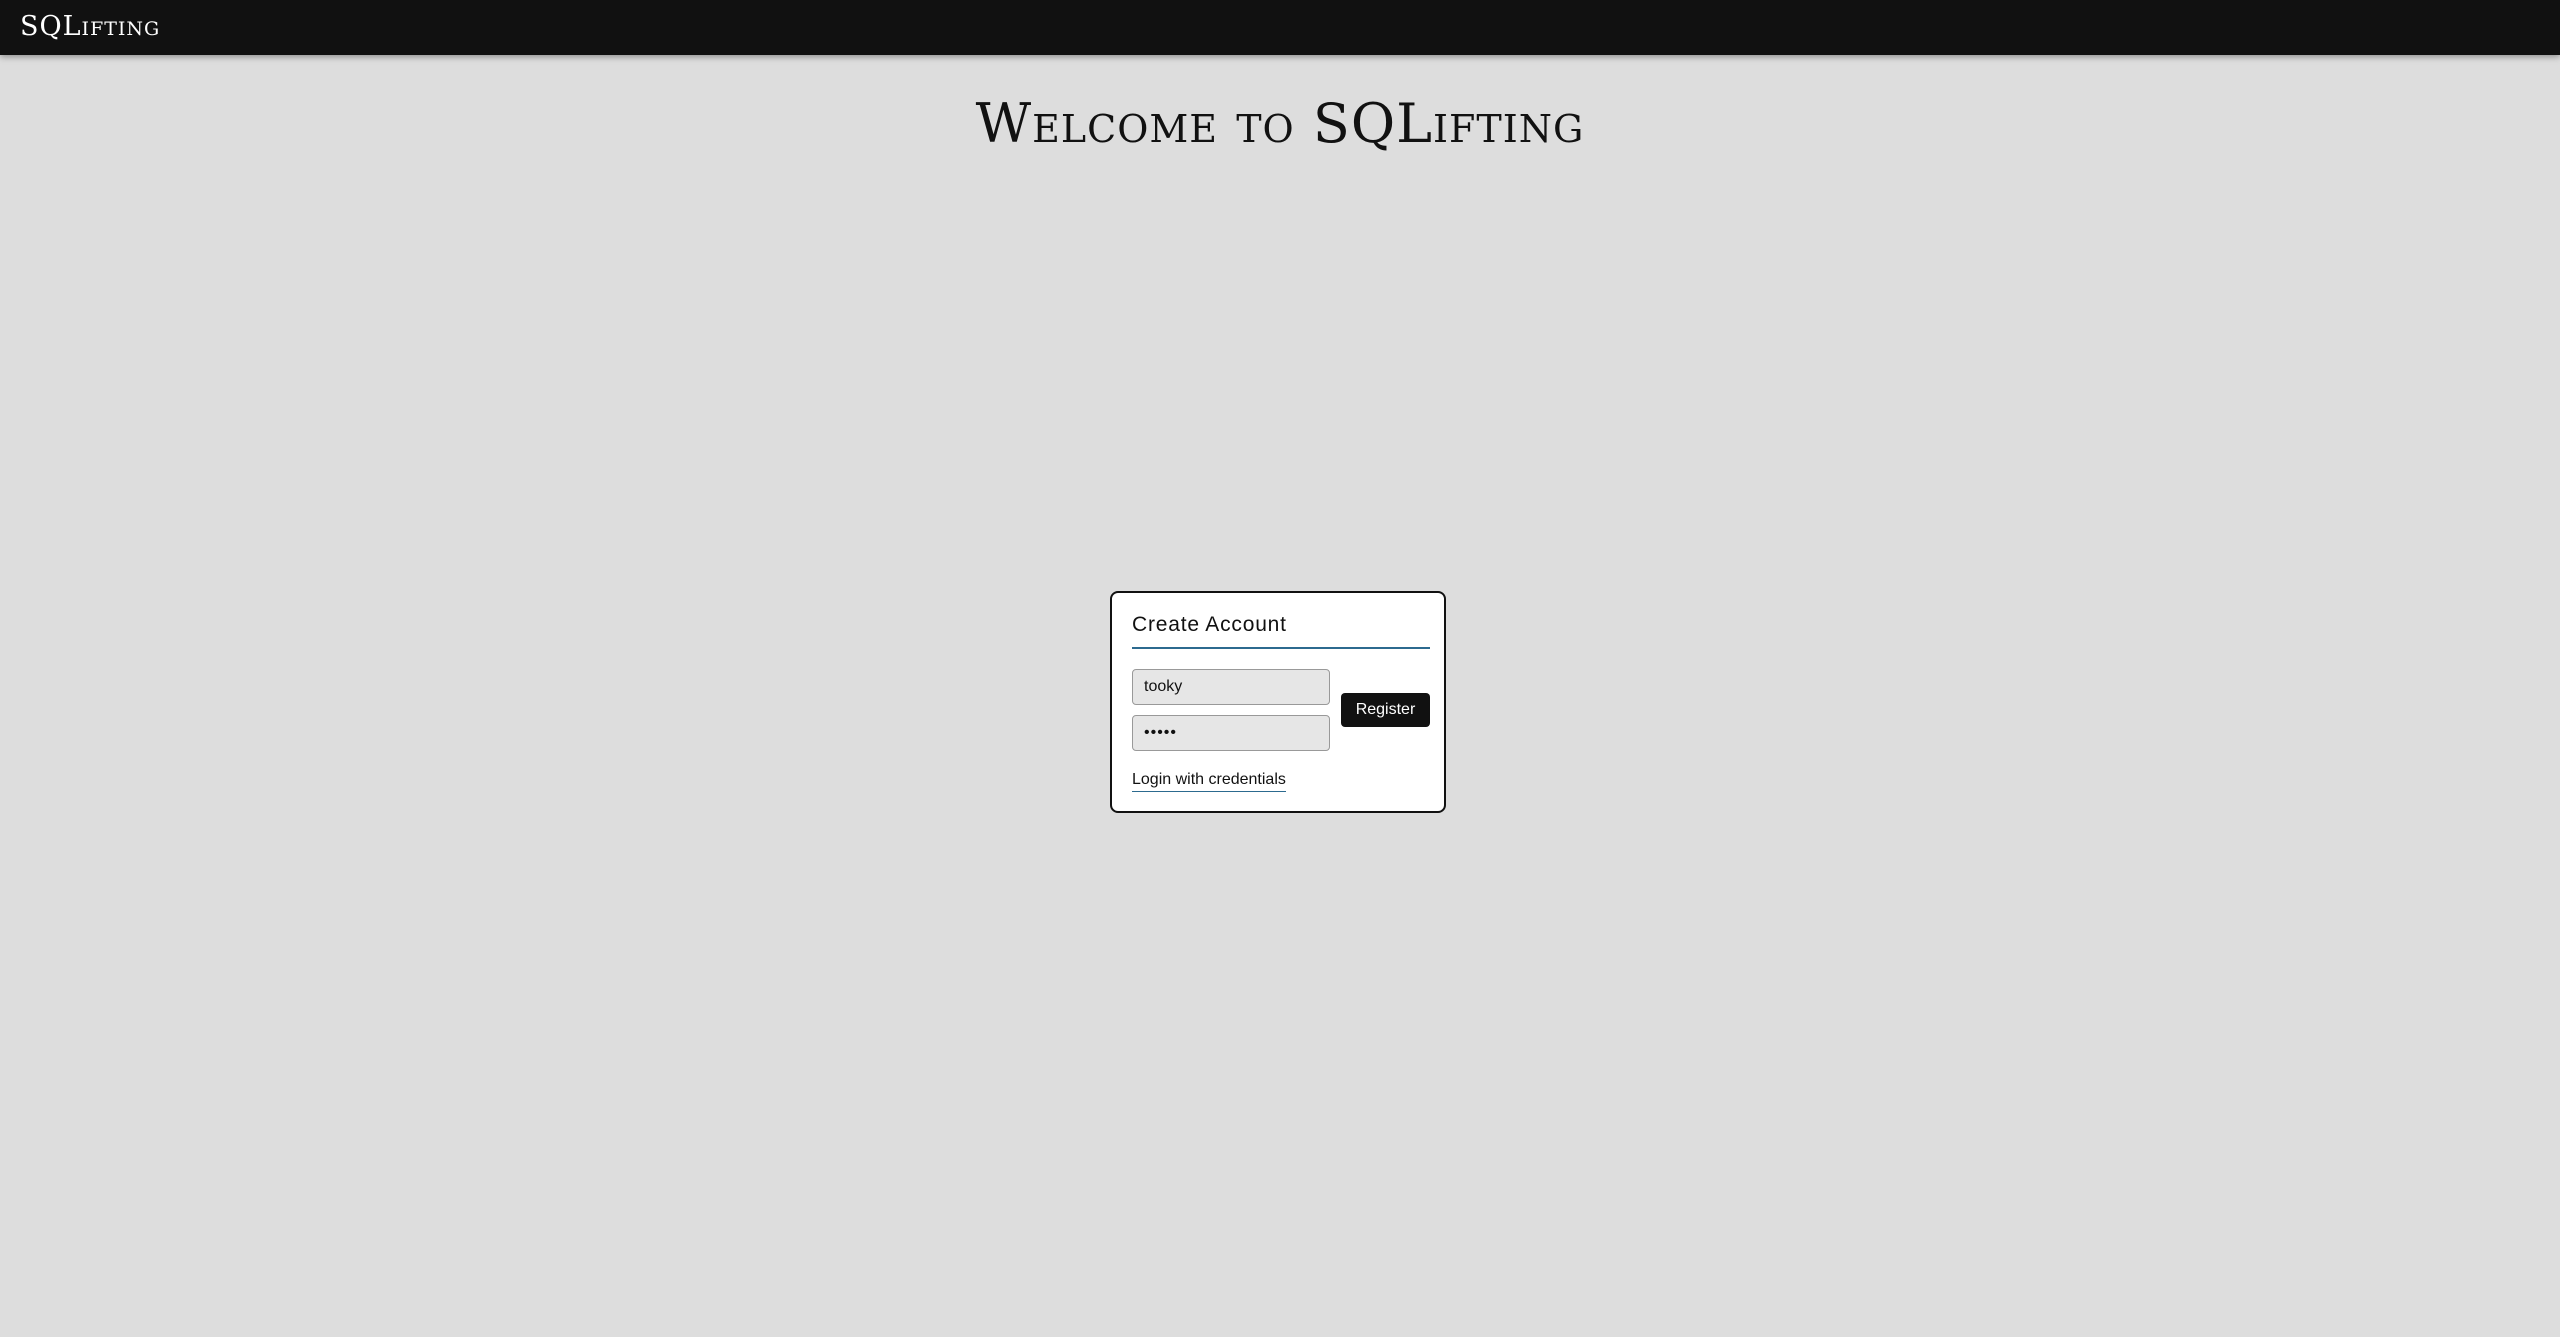 This screenshot has width=2560, height=1337. I want to click on brand-logo-text: SQLifting, so click(90, 27).